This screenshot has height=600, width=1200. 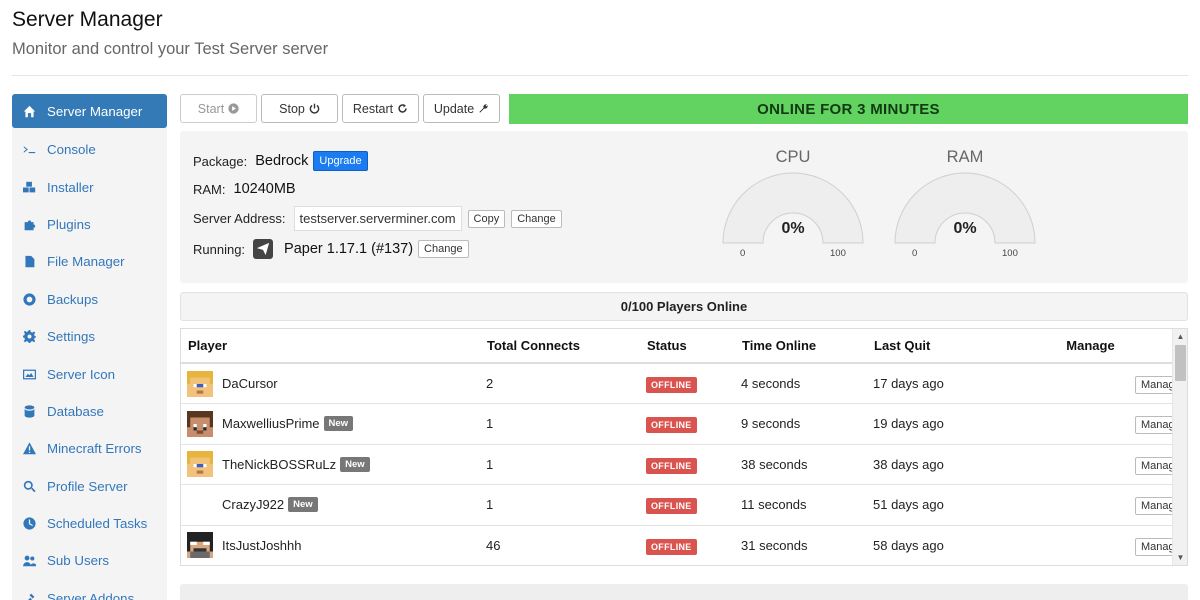 What do you see at coordinates (89, 336) in the screenshot?
I see `sidebar-item-settings: Settings` at bounding box center [89, 336].